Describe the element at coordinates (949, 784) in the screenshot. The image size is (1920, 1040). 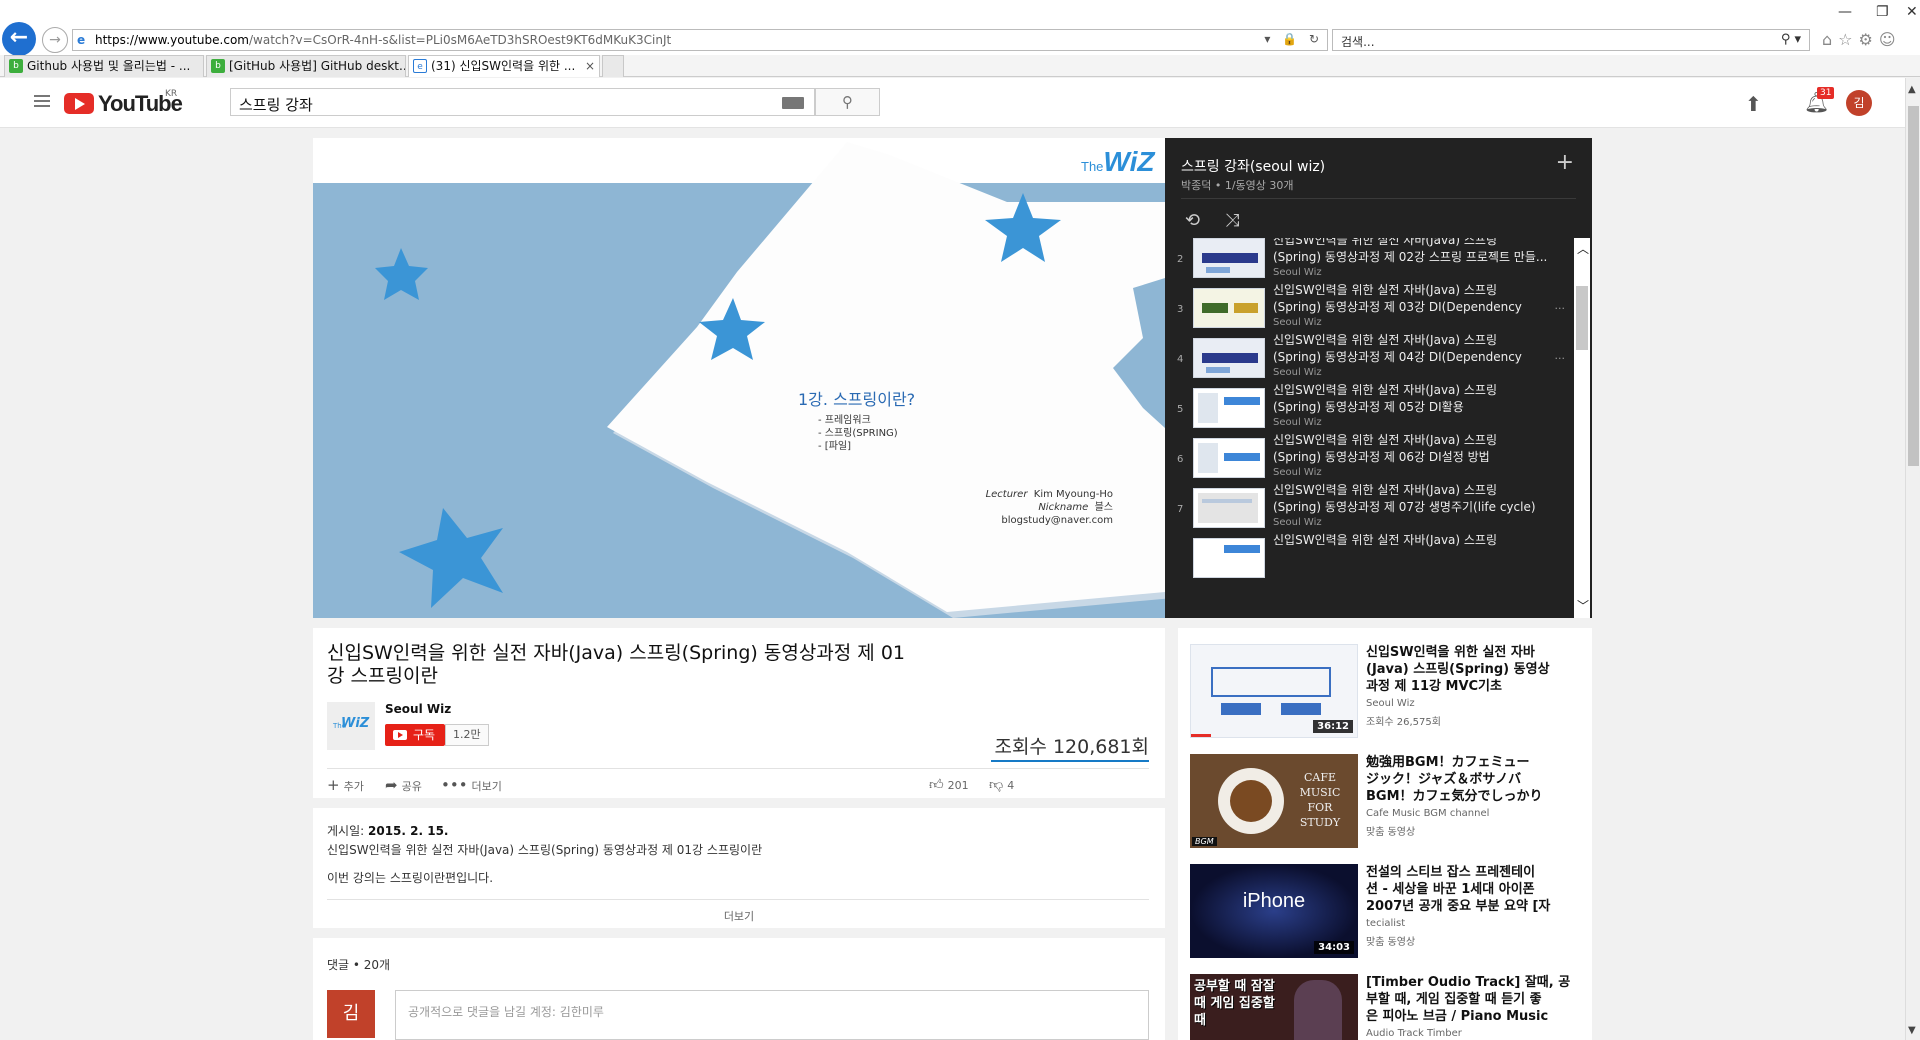
I see `like-button: 👍︎ 201` at that location.